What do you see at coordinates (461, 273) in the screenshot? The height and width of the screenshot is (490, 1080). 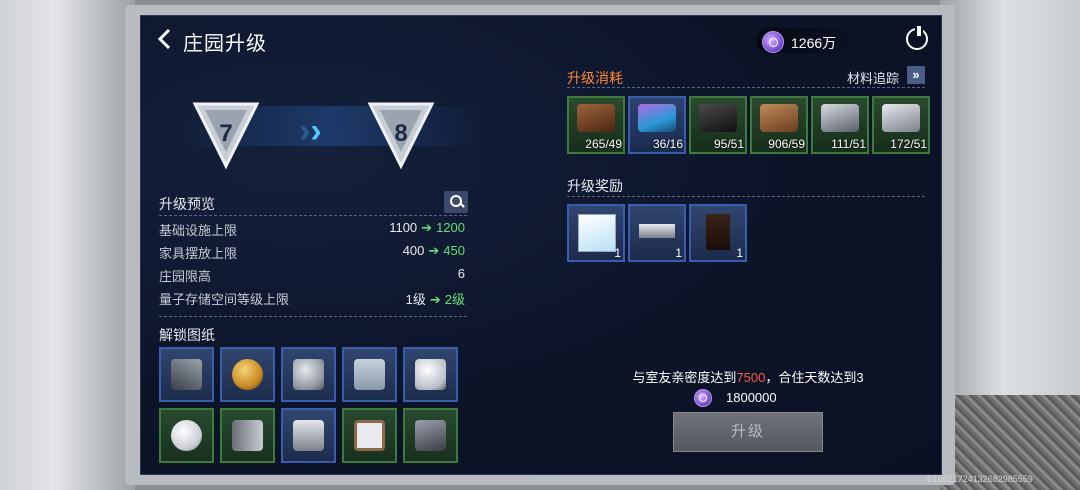 I see `stat-value: 6` at bounding box center [461, 273].